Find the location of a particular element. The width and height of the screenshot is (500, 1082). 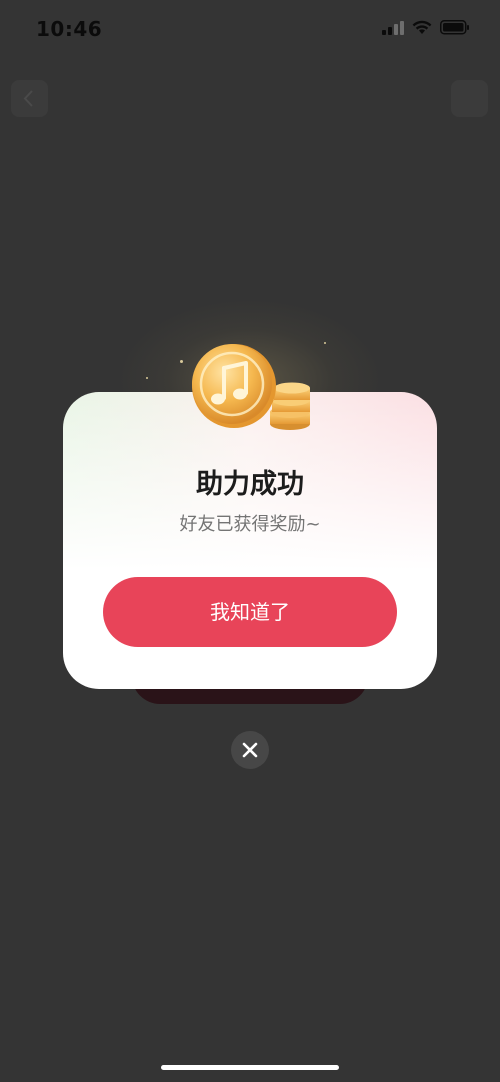

status-icons is located at coordinates (426, 27).